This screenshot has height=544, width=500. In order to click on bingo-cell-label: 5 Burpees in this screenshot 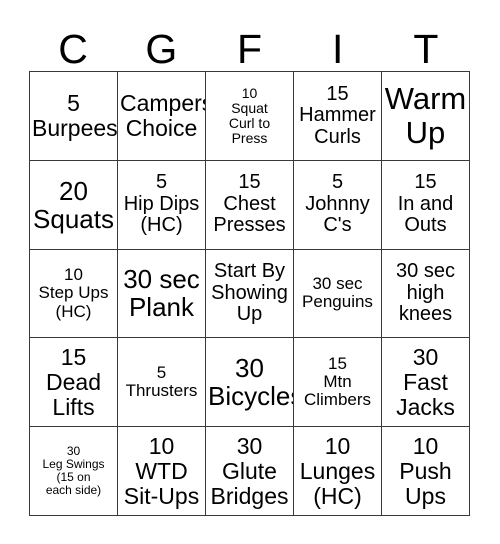, I will do `click(75, 115)`.